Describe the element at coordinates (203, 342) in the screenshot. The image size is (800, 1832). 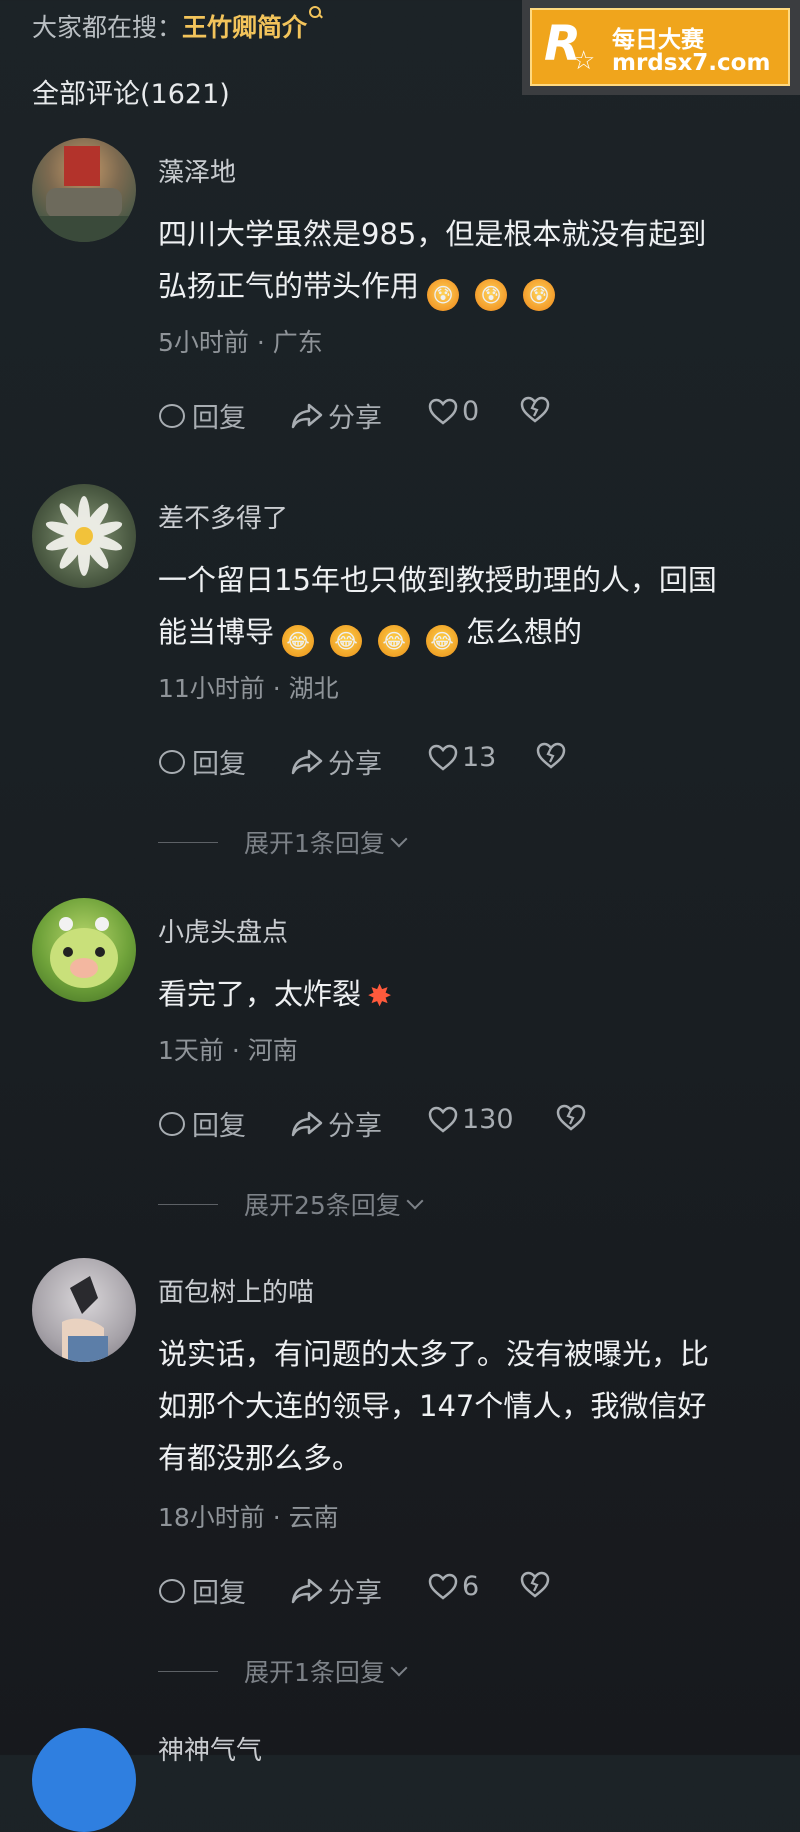
I see `comment-time: 5小时前` at that location.